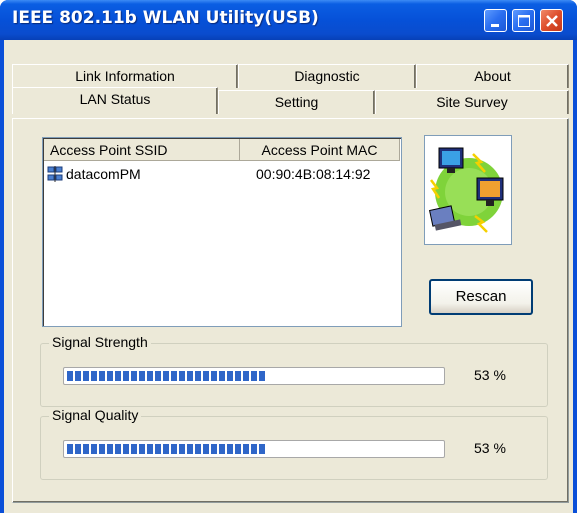 The height and width of the screenshot is (513, 577). What do you see at coordinates (166, 376) in the screenshot?
I see `signal-strength-fill` at bounding box center [166, 376].